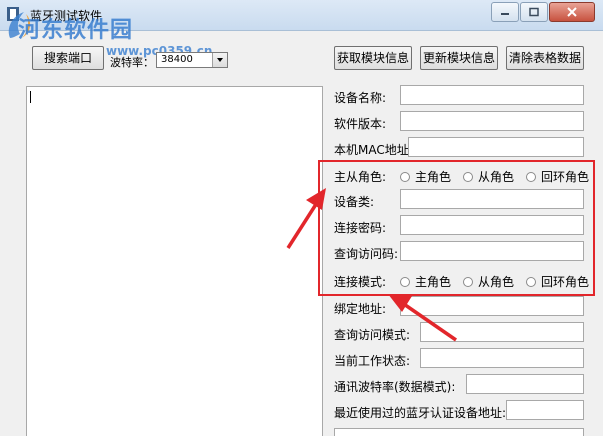 This screenshot has height=436, width=603. I want to click on maximize-icon, so click(534, 12).